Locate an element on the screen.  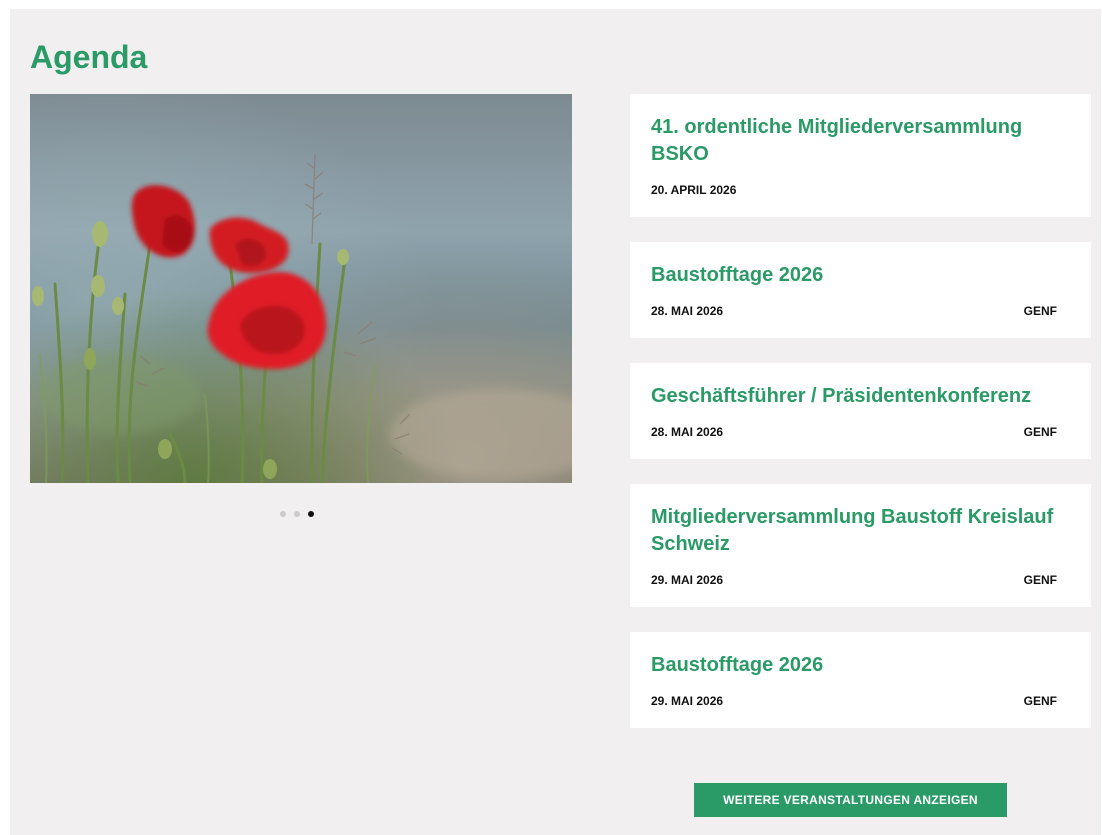
event-title: Geschäftsführer / Präsidentenkonferenz is located at coordinates (860, 396).